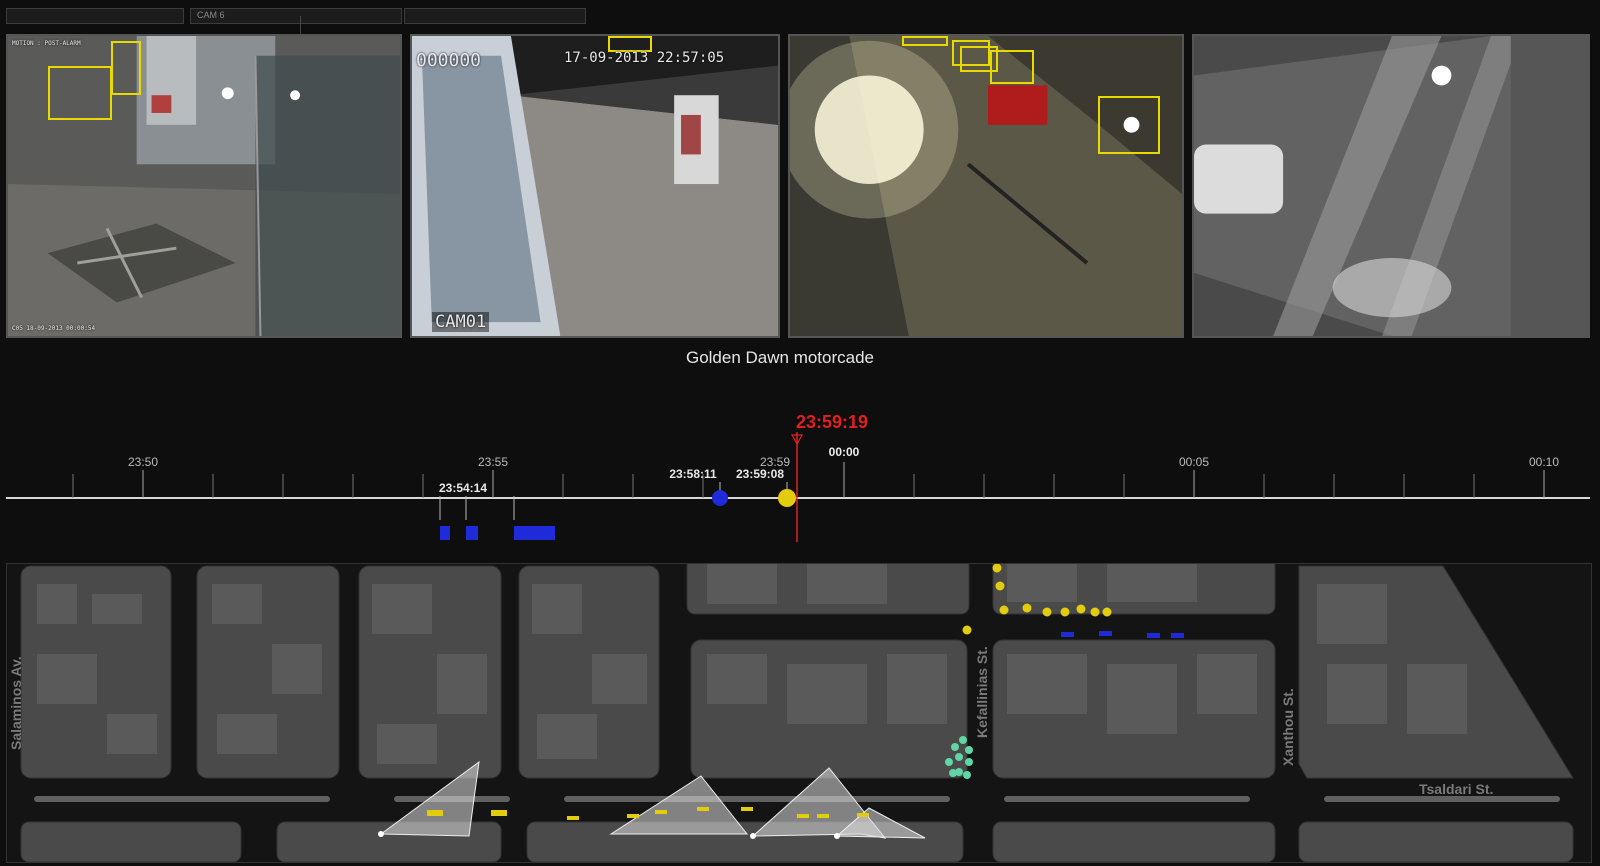  I want to click on camera-3-scene, so click(986, 186).